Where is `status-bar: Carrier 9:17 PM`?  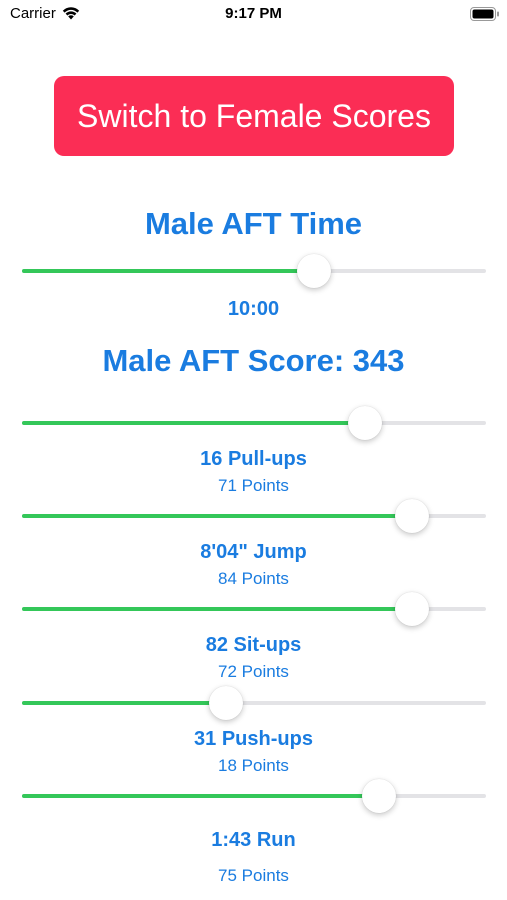 status-bar: Carrier 9:17 PM is located at coordinates (253, 15).